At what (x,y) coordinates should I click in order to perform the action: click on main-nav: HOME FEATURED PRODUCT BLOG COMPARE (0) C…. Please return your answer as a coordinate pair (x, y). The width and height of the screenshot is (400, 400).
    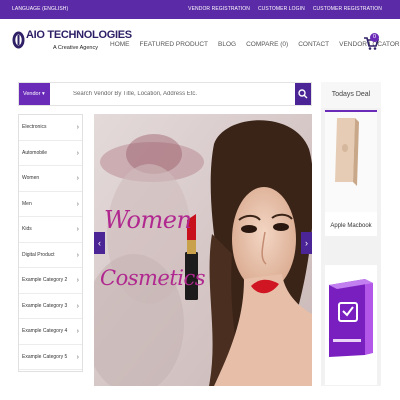
    Looking at the image, I should click on (255, 44).